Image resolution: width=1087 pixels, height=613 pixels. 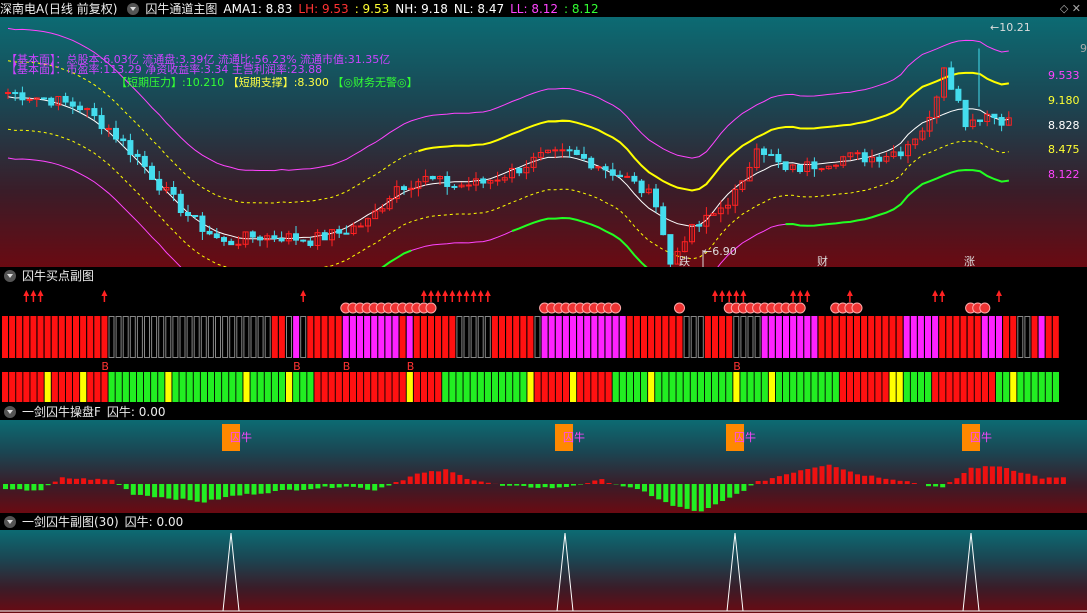 I want to click on indicator-dropdown-icon, so click(x=133, y=8).